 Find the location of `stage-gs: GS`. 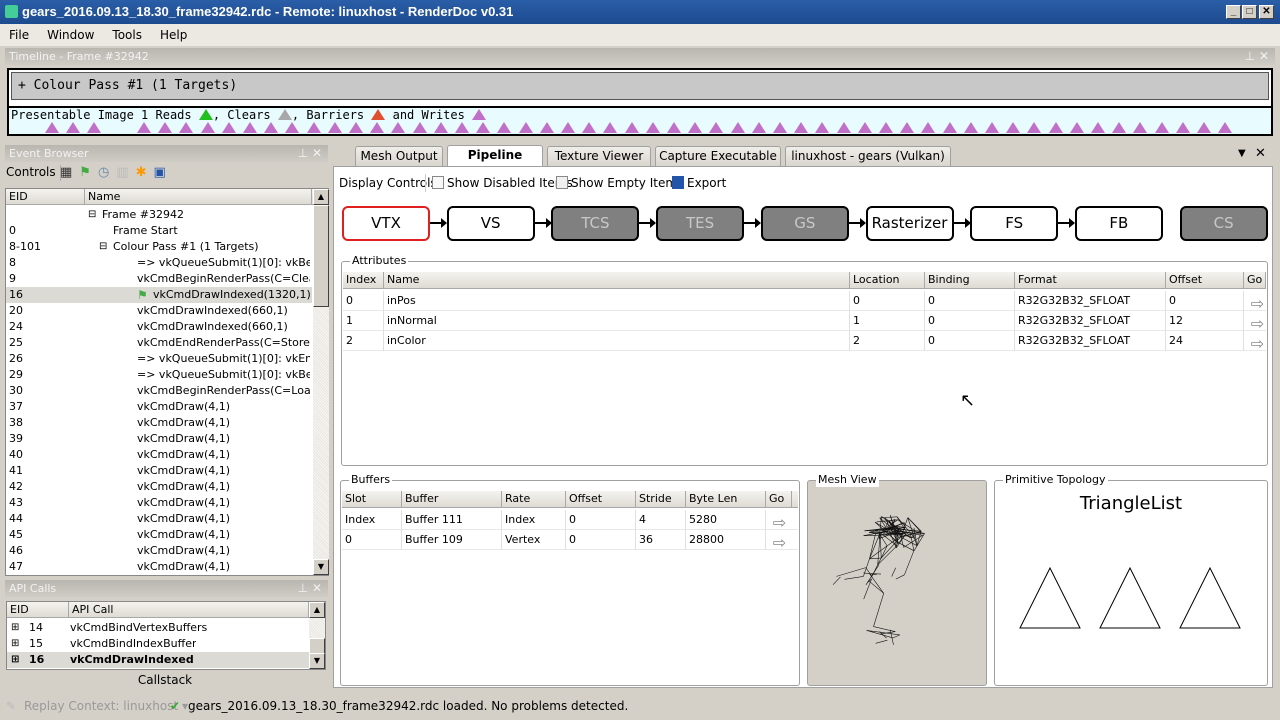

stage-gs: GS is located at coordinates (804, 223).